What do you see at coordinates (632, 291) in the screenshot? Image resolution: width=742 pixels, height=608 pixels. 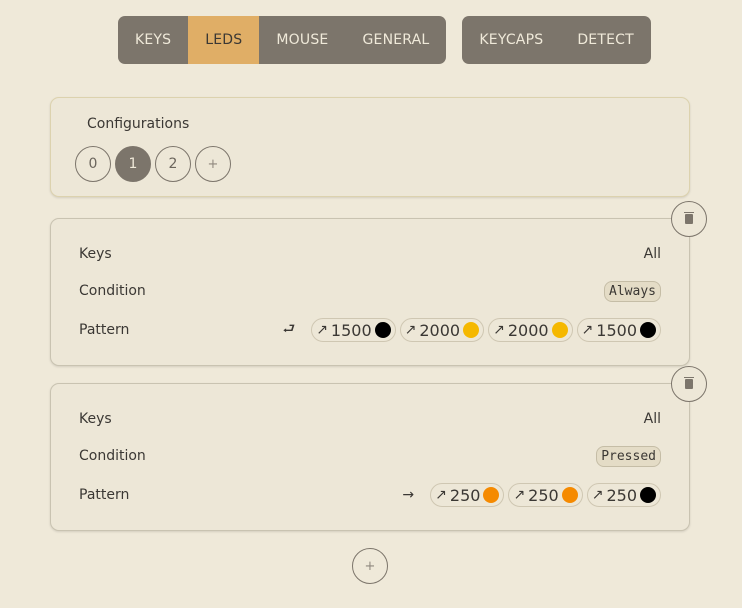 I see `condition-value: Always` at bounding box center [632, 291].